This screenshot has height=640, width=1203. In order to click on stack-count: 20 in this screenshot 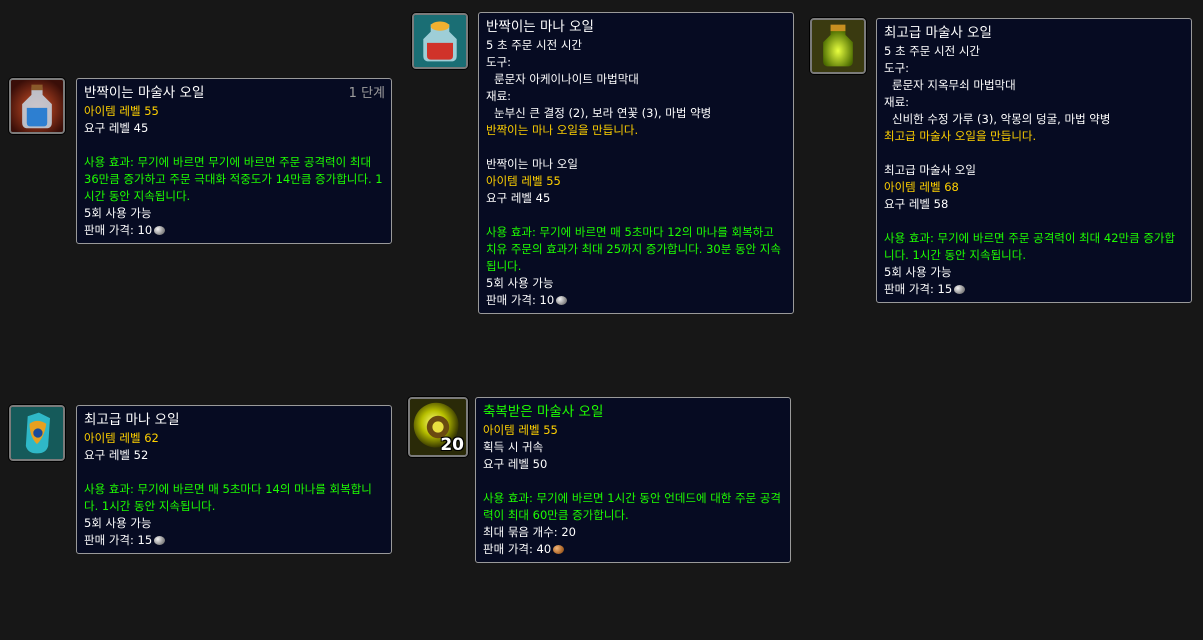, I will do `click(452, 445)`.